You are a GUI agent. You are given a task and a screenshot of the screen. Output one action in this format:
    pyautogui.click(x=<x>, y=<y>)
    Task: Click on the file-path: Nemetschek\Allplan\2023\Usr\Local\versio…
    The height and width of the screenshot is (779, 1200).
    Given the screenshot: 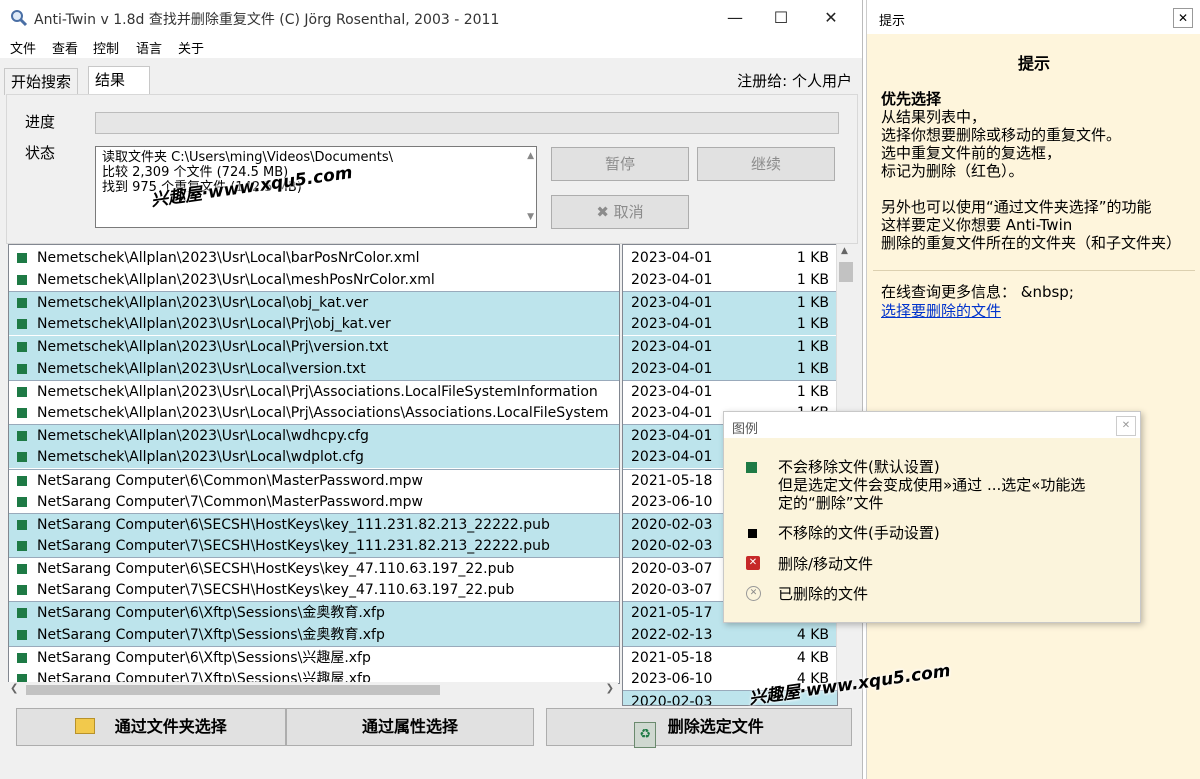 What is the action you would take?
    pyautogui.click(x=201, y=368)
    